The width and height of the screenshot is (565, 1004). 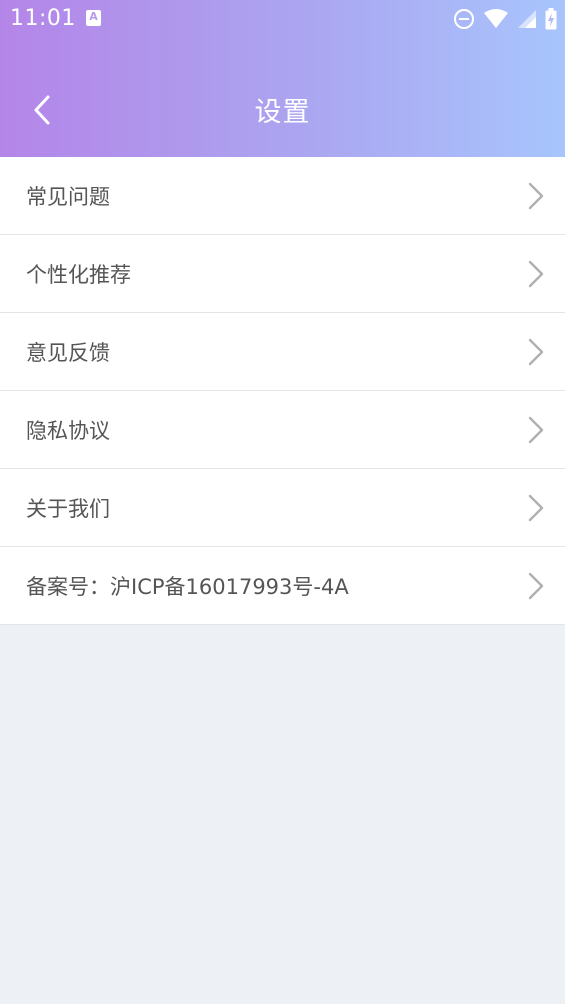 I want to click on menu-item-label: 意见反馈, so click(x=68, y=352).